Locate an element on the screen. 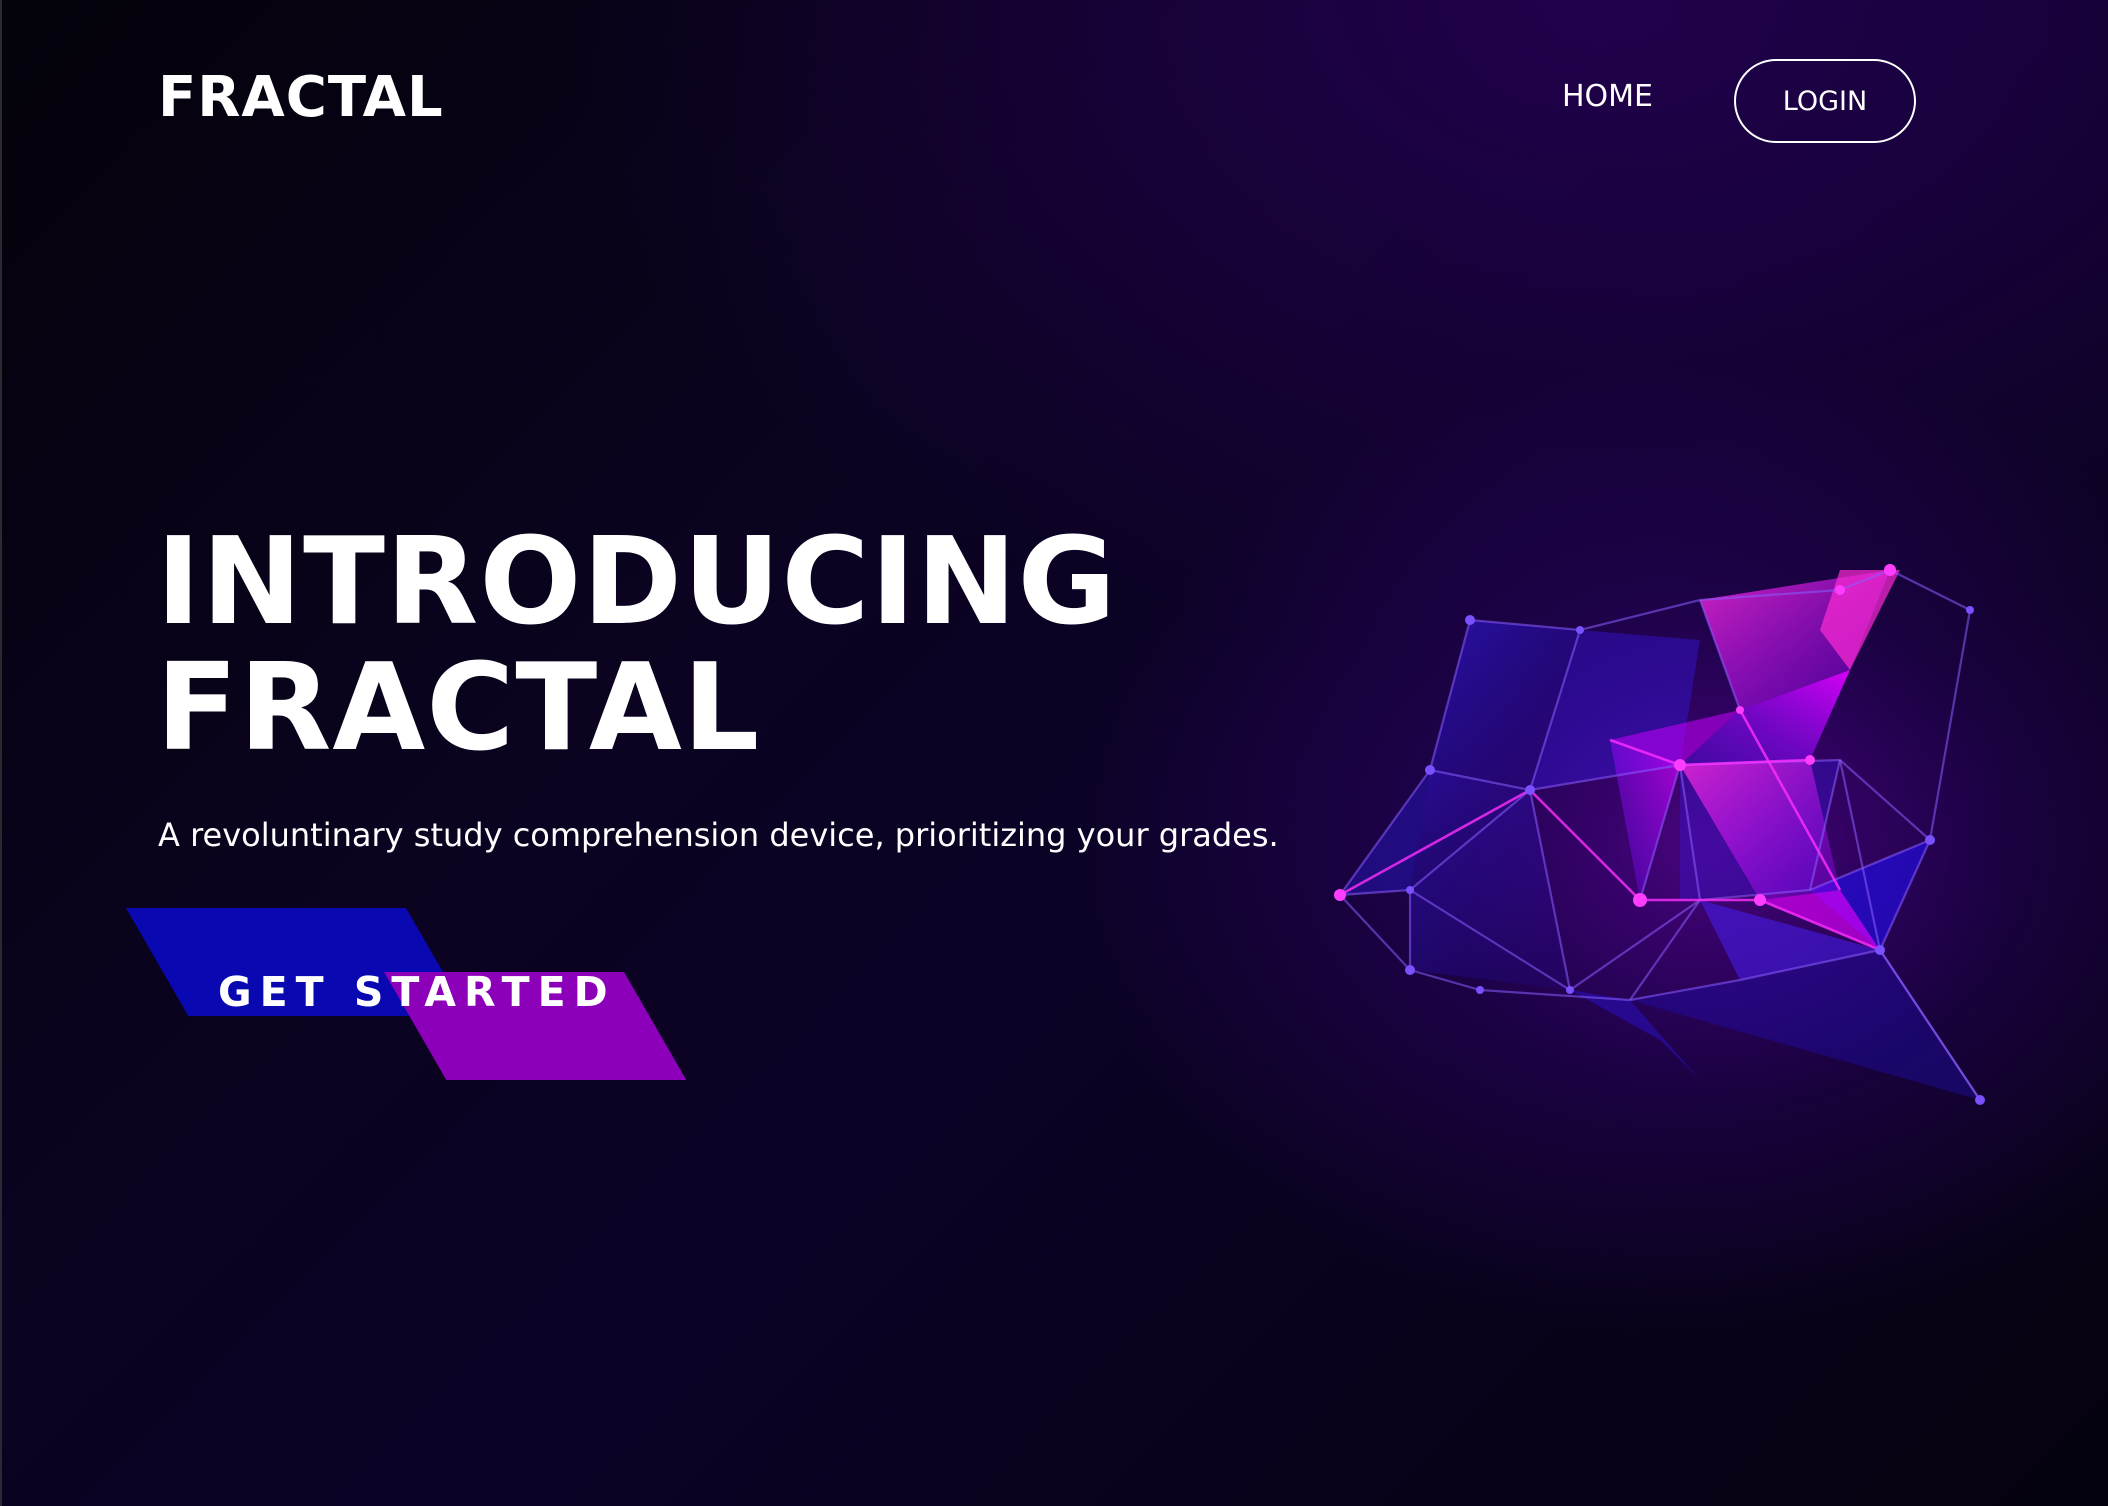 This screenshot has width=2108, height=1506. hero-title-line-2: FRACTAL is located at coordinates (458, 708).